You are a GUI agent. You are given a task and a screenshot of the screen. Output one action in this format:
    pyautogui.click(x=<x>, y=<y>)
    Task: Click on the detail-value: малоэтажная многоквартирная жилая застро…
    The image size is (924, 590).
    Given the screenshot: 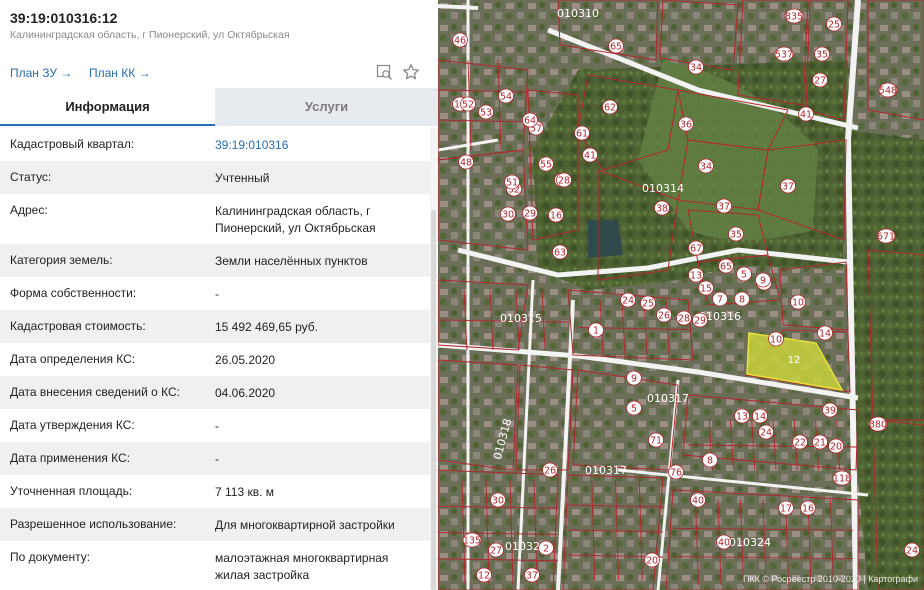 What is the action you would take?
    pyautogui.click(x=302, y=566)
    